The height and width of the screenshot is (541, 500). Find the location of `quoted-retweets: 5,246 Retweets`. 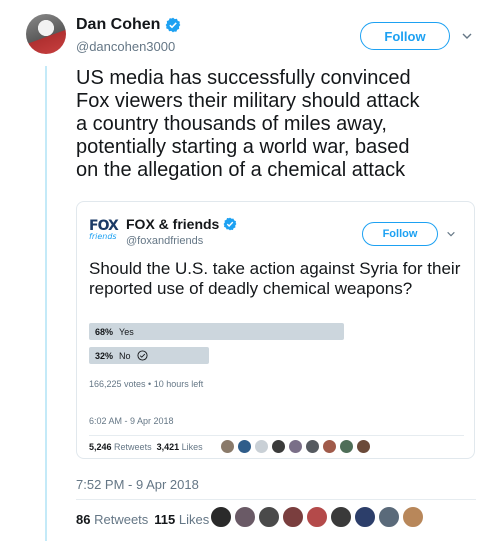

quoted-retweets: 5,246 Retweets is located at coordinates (120, 447).